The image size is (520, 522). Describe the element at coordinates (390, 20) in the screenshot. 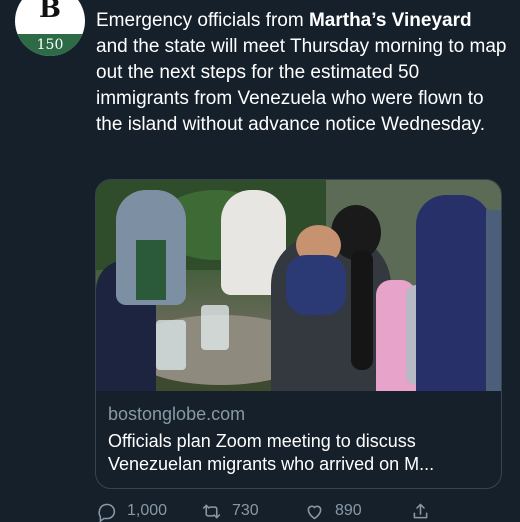

I see `tweet-text-bold: Martha’s Vineyard` at that location.